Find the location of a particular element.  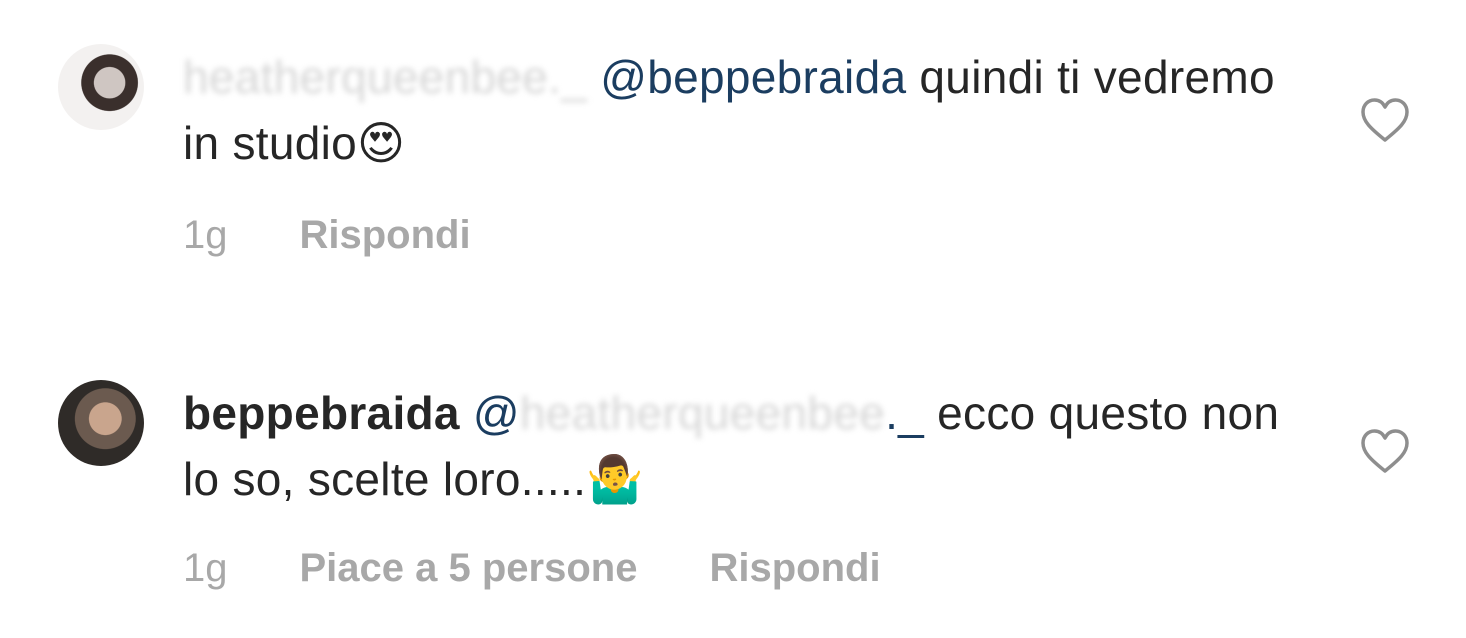

comment-username: beppebraida is located at coordinates (321, 413).